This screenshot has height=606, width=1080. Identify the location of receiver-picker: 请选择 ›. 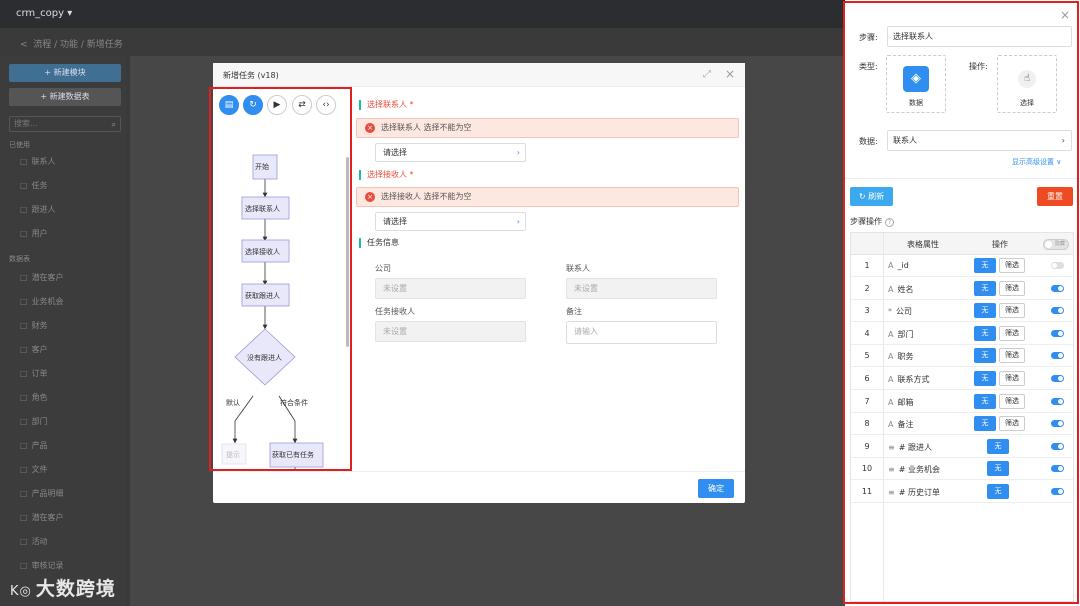
(450, 221).